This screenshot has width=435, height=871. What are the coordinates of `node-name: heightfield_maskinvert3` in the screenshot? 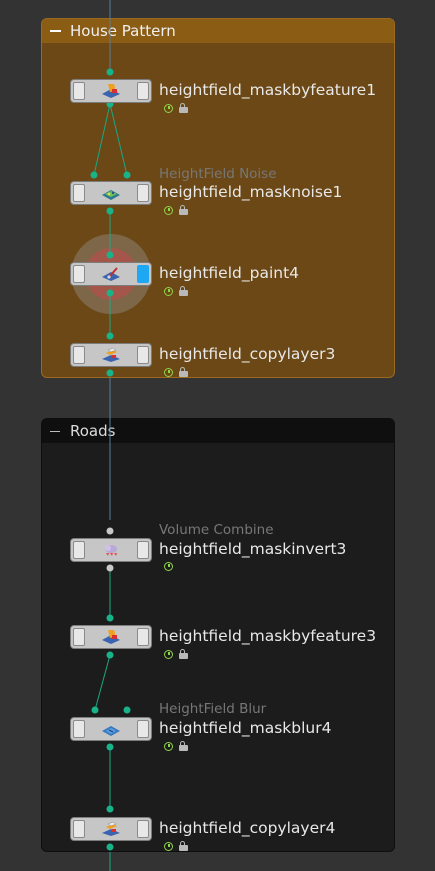 It's located at (252, 549).